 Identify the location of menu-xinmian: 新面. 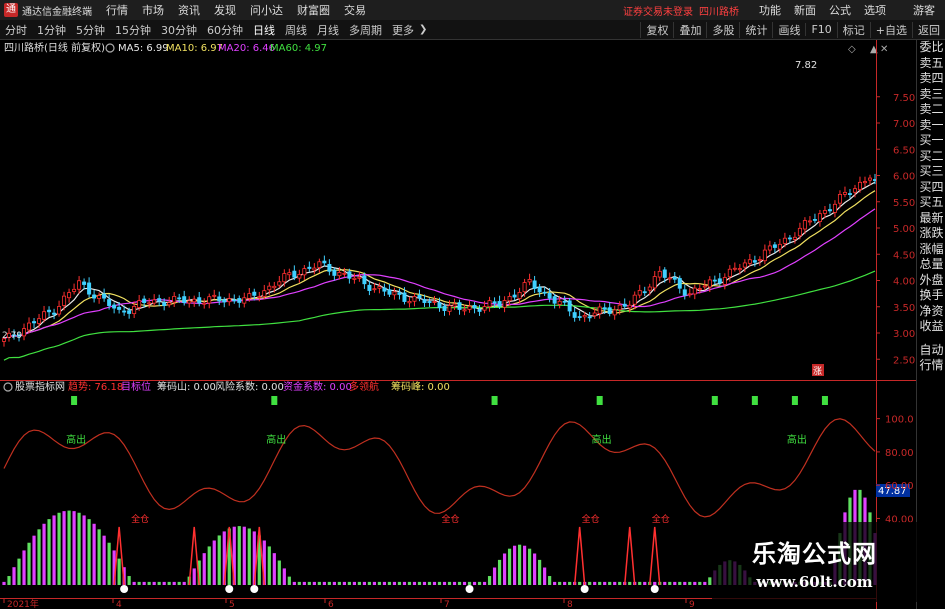
(805, 10).